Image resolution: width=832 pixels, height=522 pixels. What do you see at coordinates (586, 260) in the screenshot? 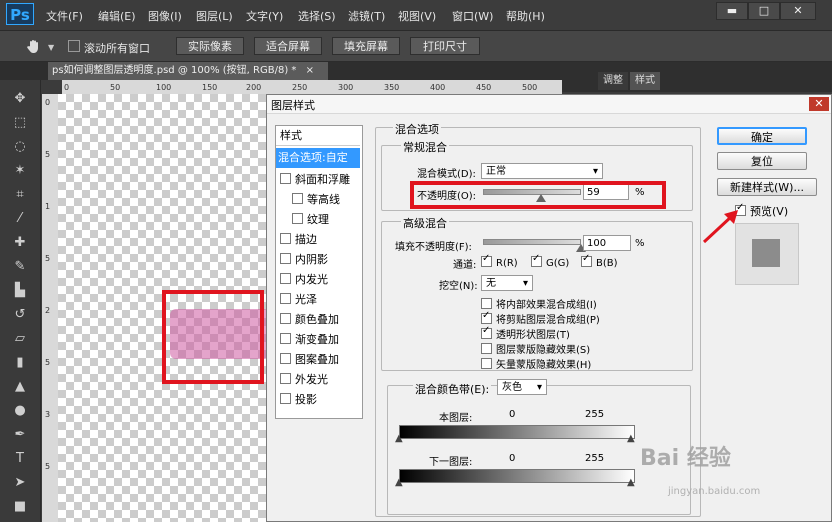
I see `channel-b-checkbox` at bounding box center [586, 260].